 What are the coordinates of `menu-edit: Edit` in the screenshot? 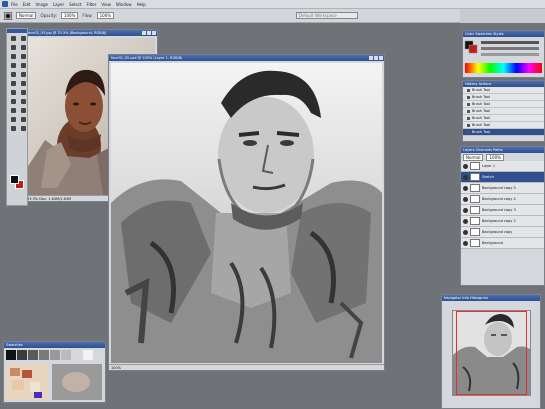 It's located at (27, 4).